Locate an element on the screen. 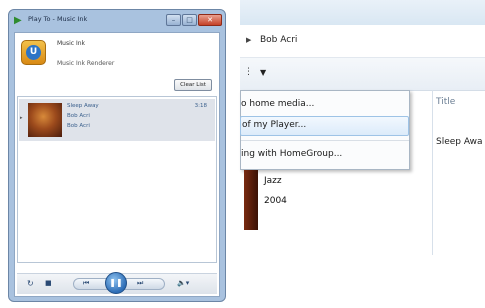  clear-list-button: Clear List is located at coordinates (193, 85).